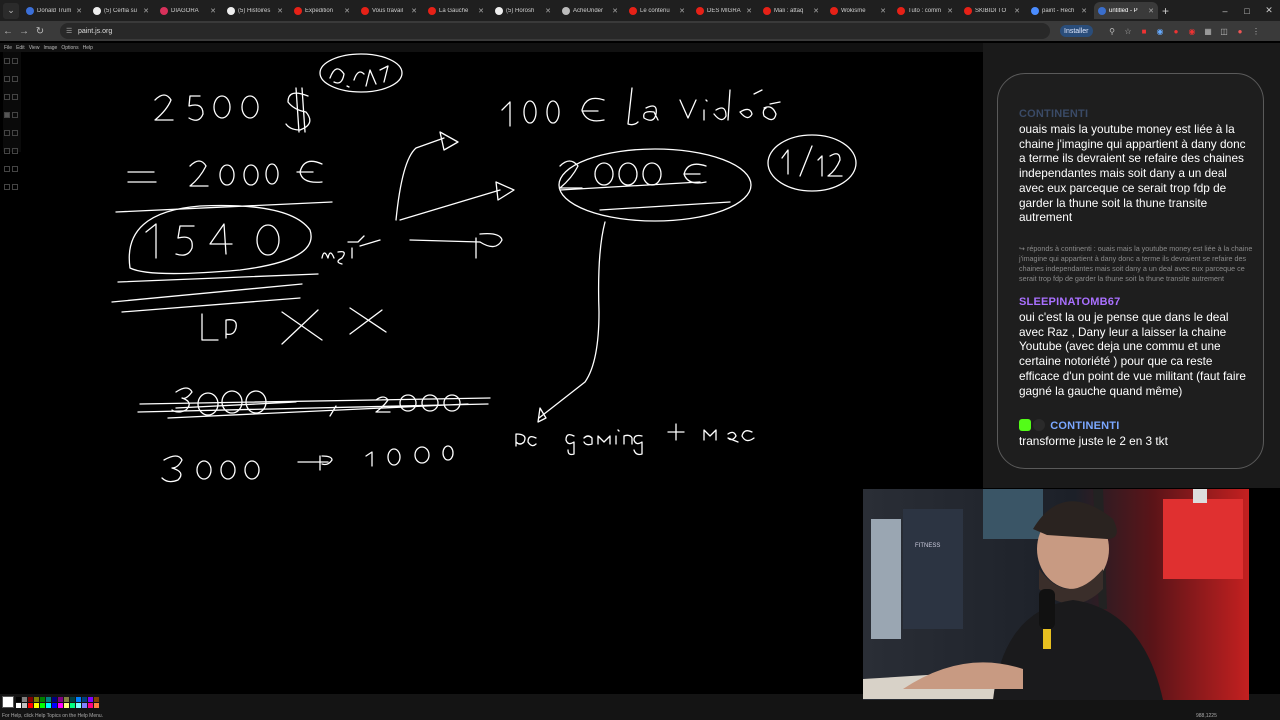  Describe the element at coordinates (456, 10) in the screenshot. I see `browser-tab: La Gauche ✕` at that location.